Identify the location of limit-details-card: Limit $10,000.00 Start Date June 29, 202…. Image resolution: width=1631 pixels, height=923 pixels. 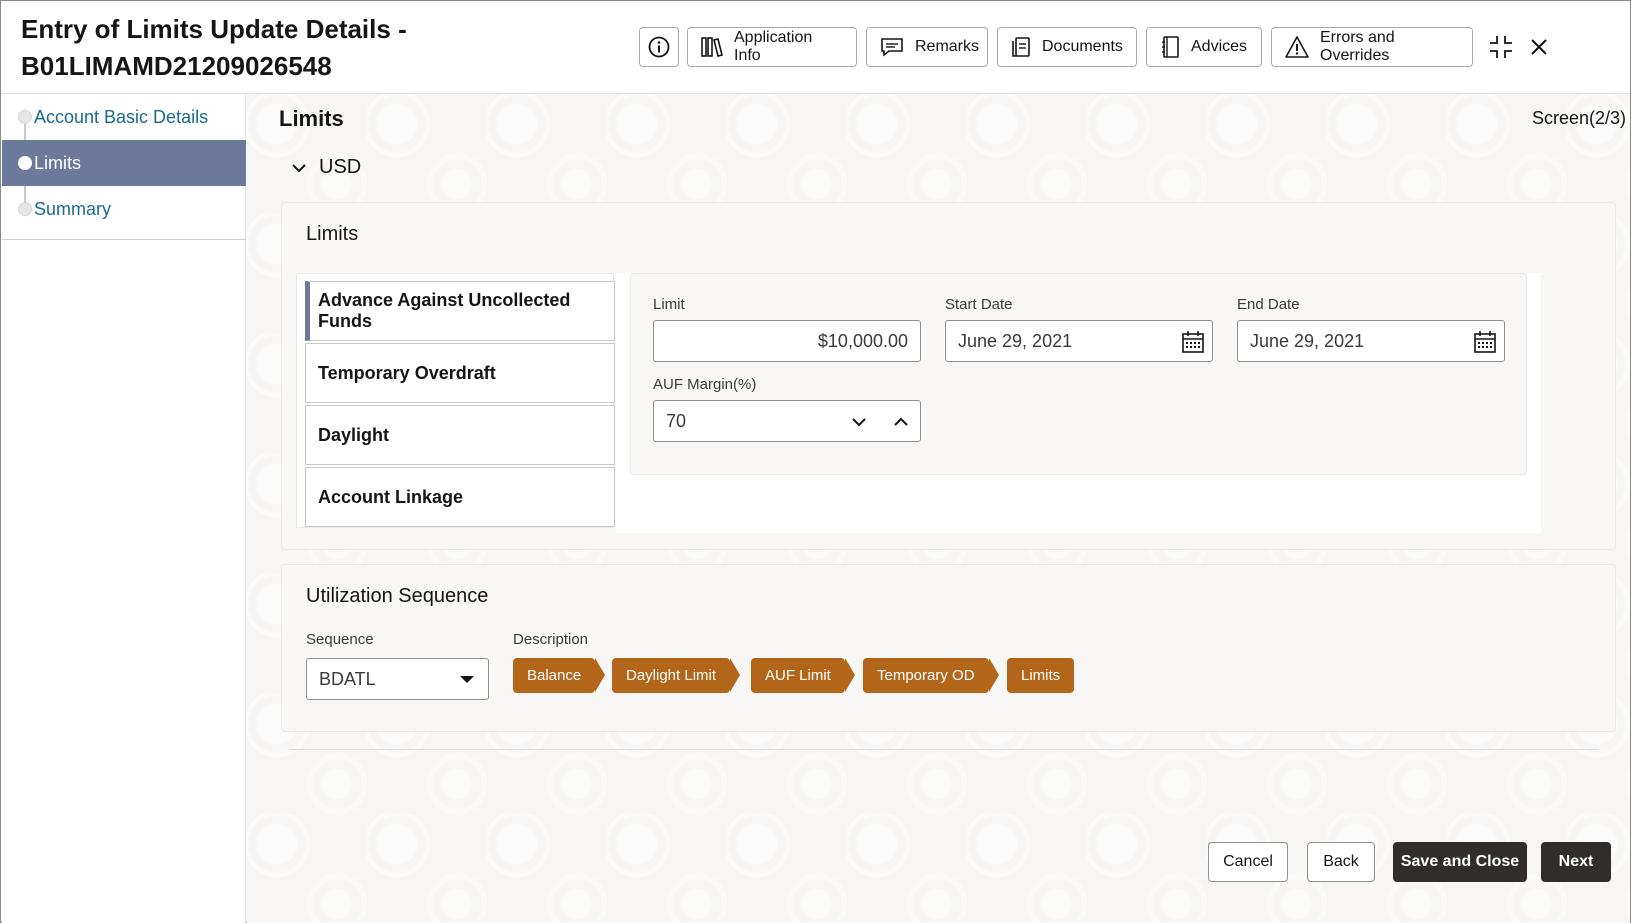
(1078, 374).